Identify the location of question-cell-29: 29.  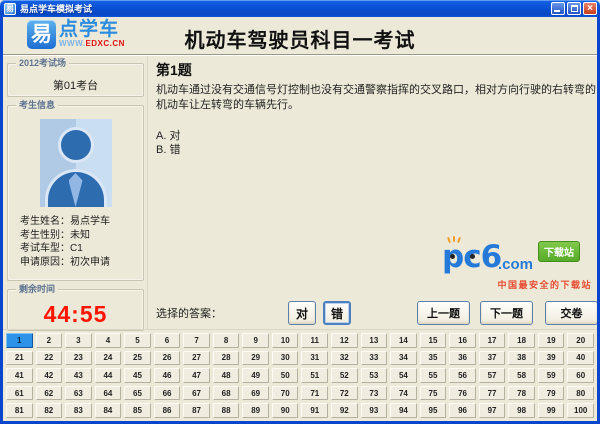
(255, 358).